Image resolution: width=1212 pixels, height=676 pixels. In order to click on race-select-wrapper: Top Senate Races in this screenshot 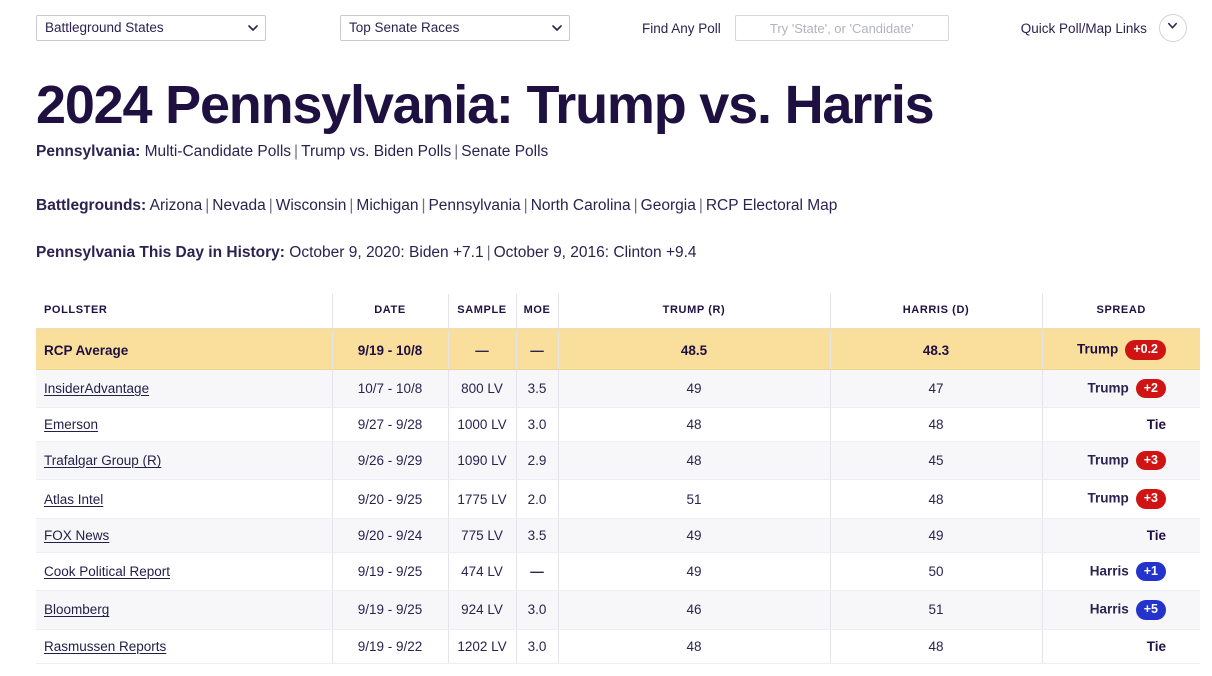, I will do `click(455, 28)`.